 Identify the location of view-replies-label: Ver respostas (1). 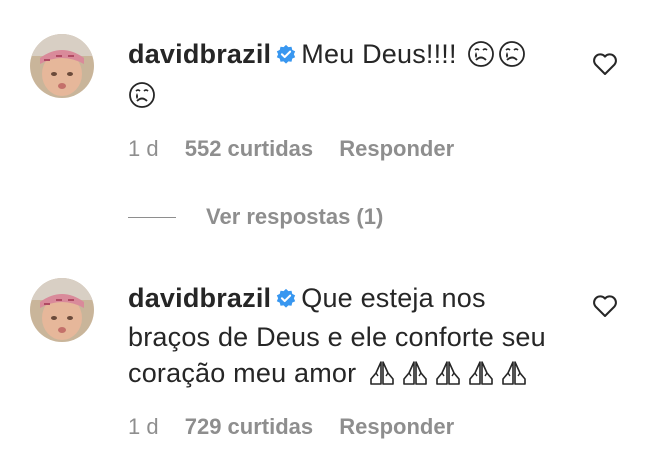
(295, 216).